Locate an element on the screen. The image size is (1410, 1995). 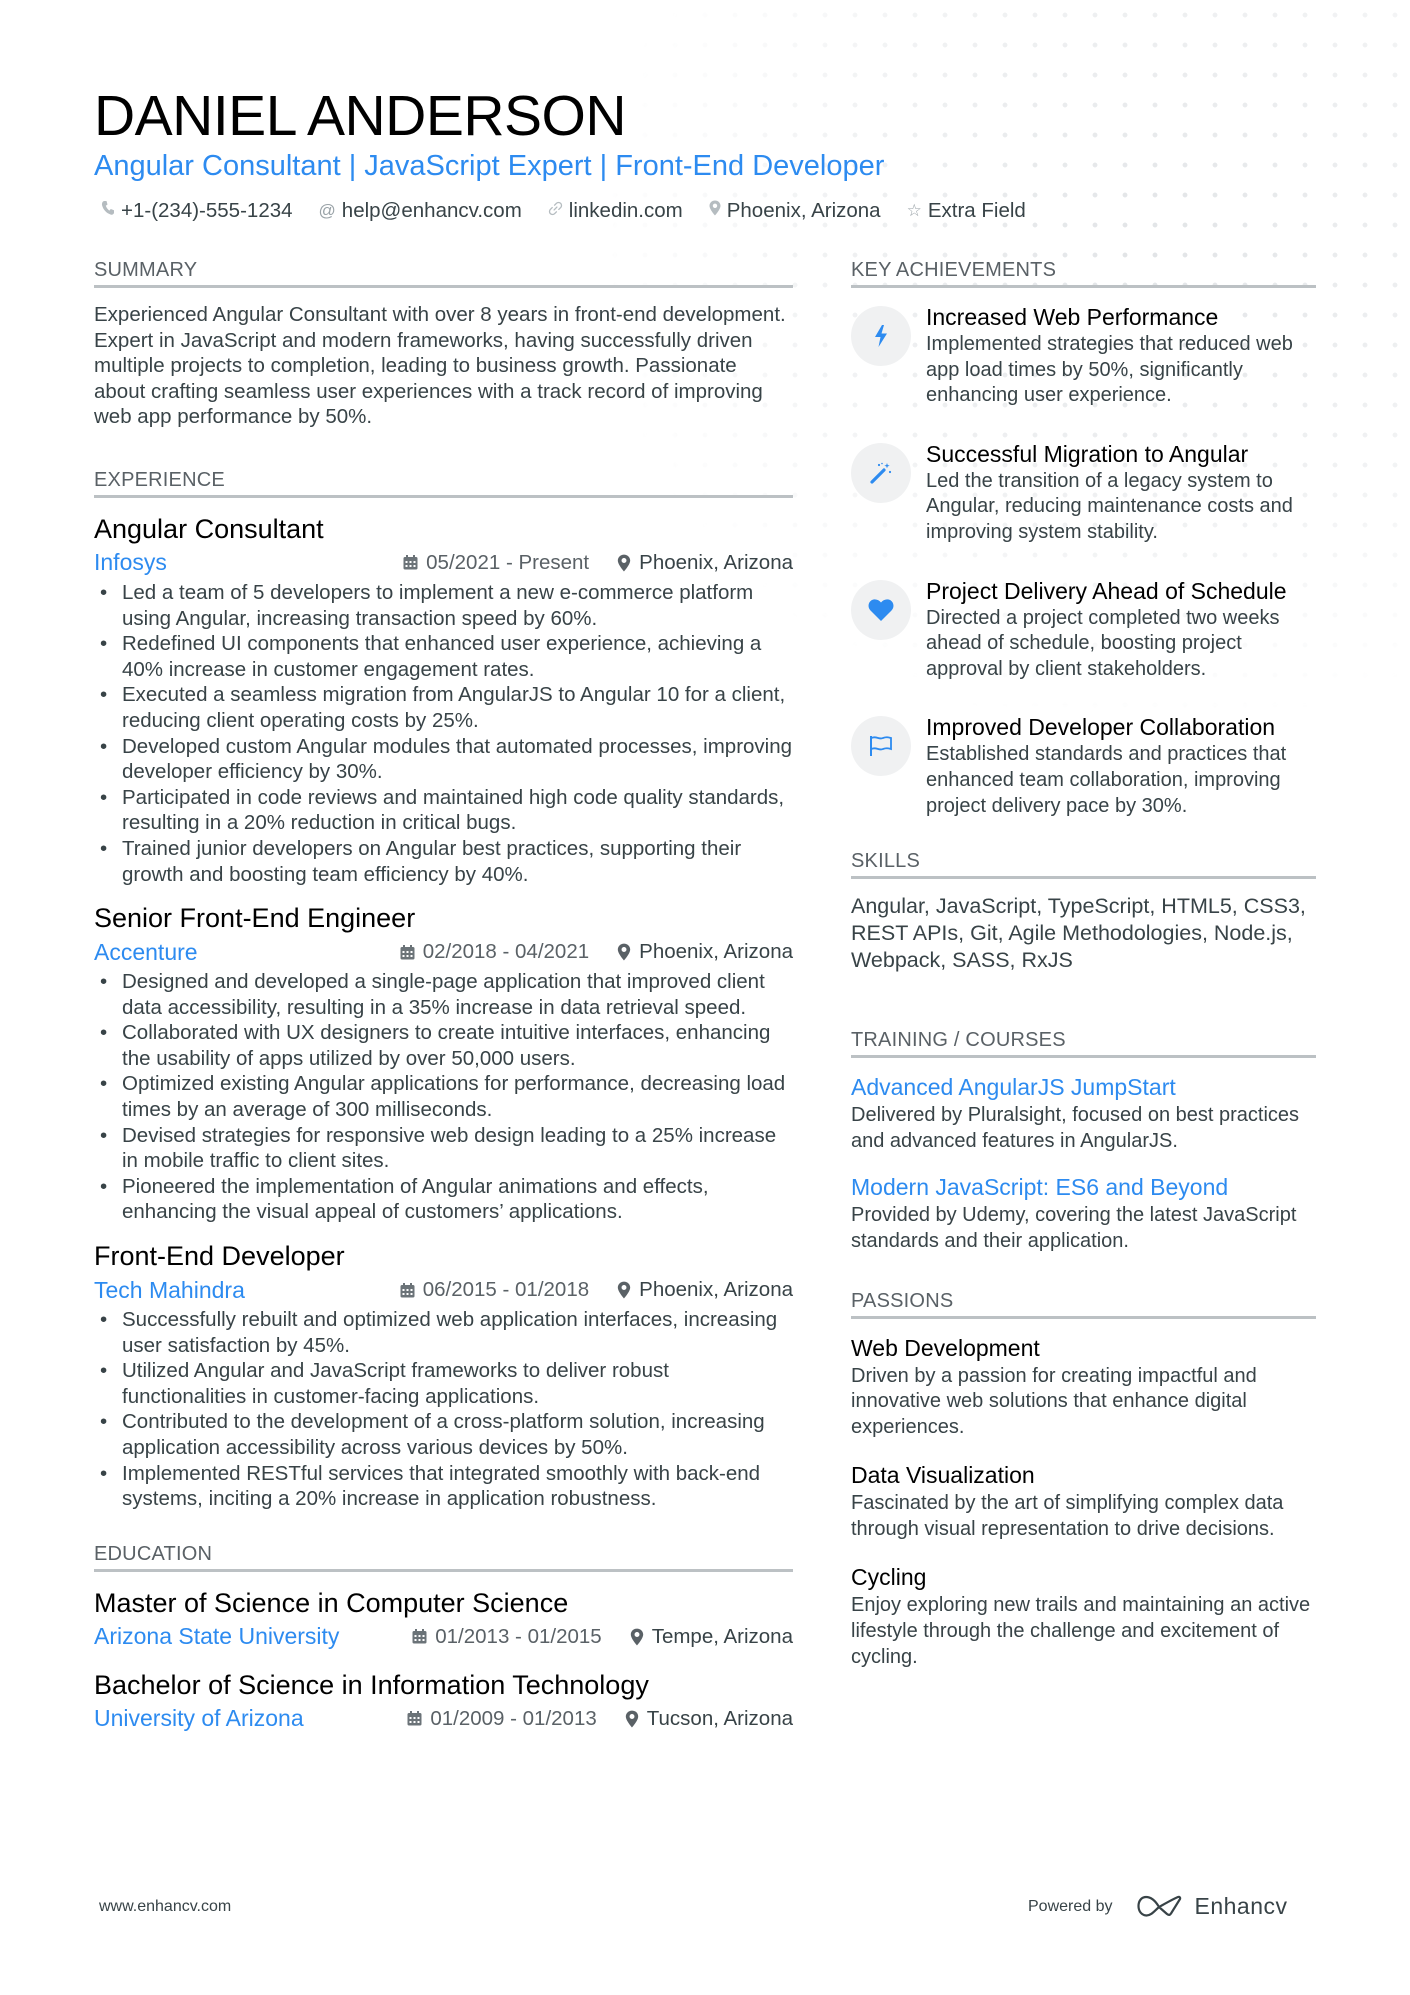
education-dates-text: 01/2009 - 01/2013 is located at coordinates (513, 1718).